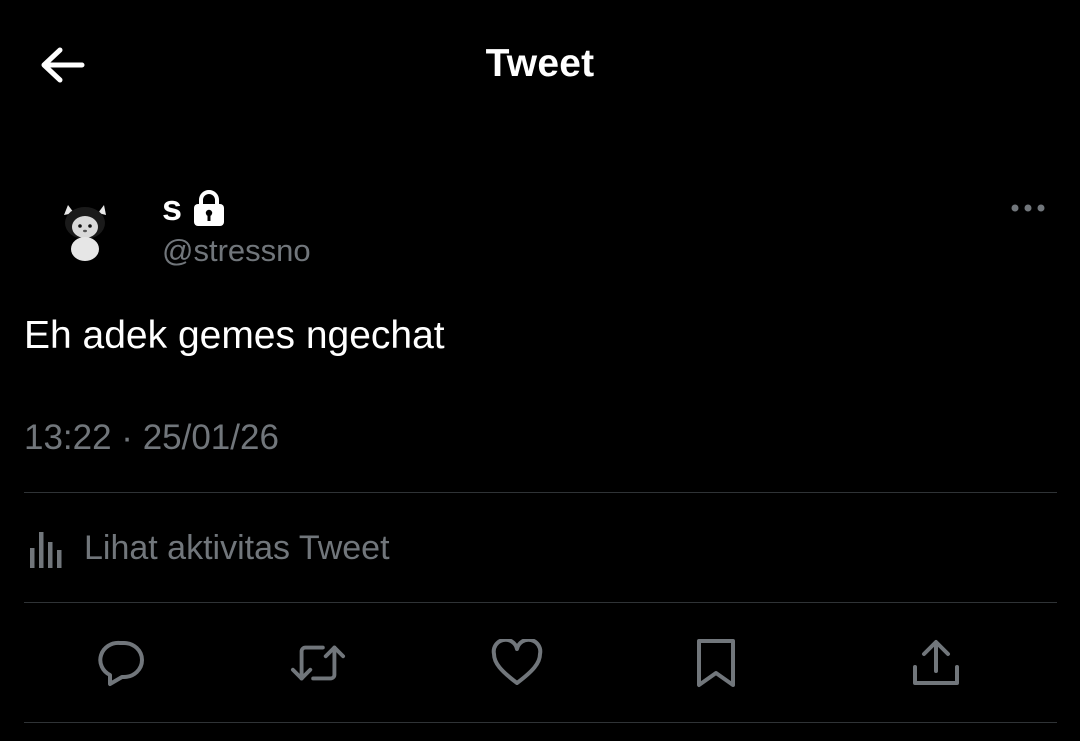 This screenshot has width=1080, height=741. I want to click on avatar-image, so click(85, 228).